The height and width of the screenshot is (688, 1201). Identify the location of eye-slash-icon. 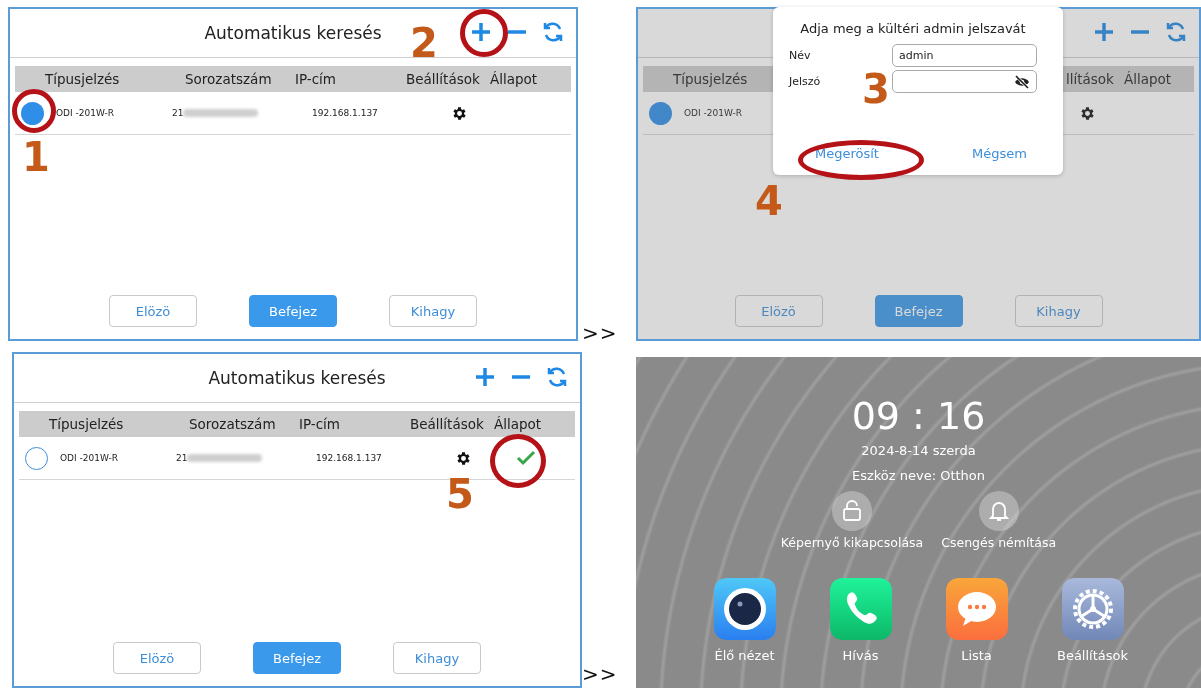
(1022, 81).